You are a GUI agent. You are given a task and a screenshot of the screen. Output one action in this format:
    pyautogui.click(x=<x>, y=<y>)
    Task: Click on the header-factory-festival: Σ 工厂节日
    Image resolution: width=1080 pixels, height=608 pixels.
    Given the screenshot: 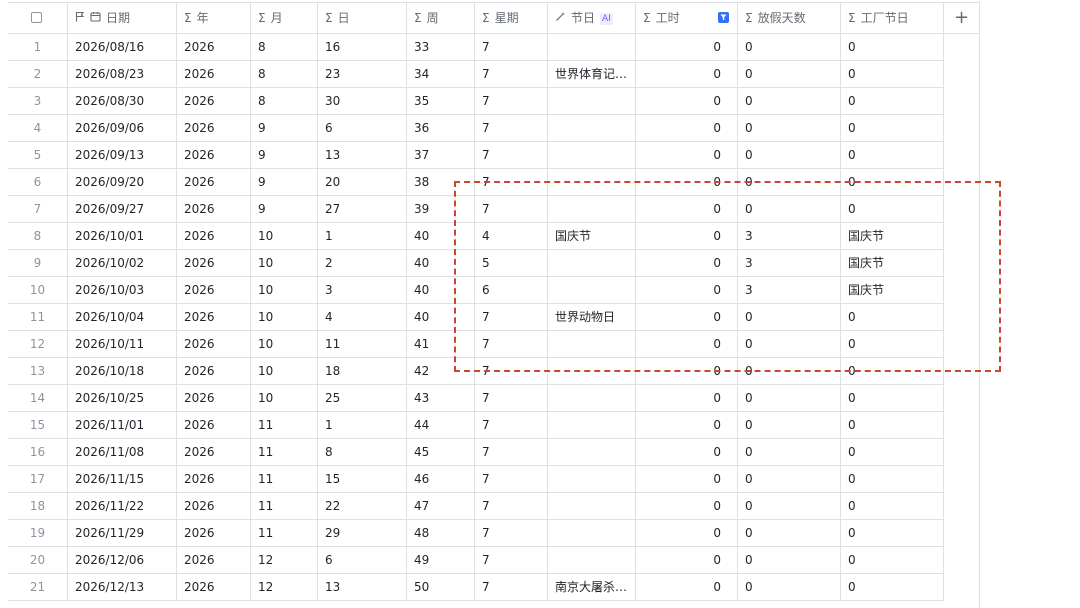 What is the action you would take?
    pyautogui.click(x=892, y=18)
    